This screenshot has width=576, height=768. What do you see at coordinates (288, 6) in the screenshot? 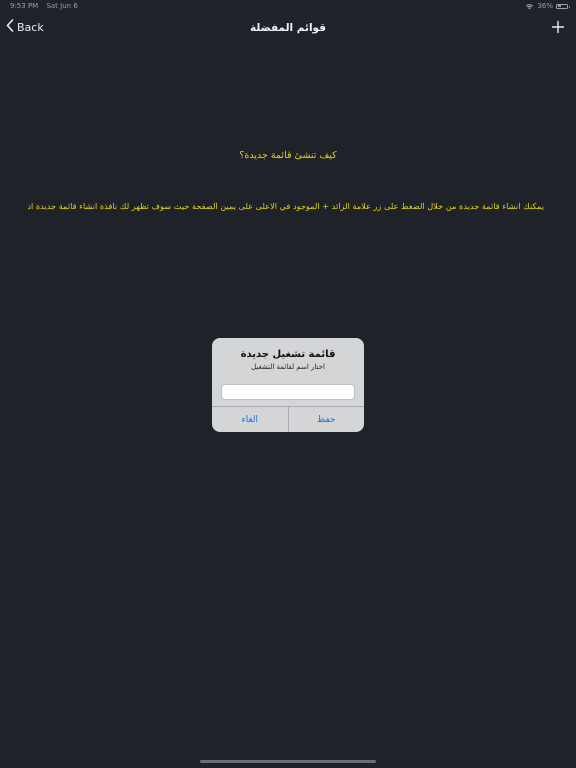
I see `status-bar: 9:53 PM Sat Jun 6 36%` at bounding box center [288, 6].